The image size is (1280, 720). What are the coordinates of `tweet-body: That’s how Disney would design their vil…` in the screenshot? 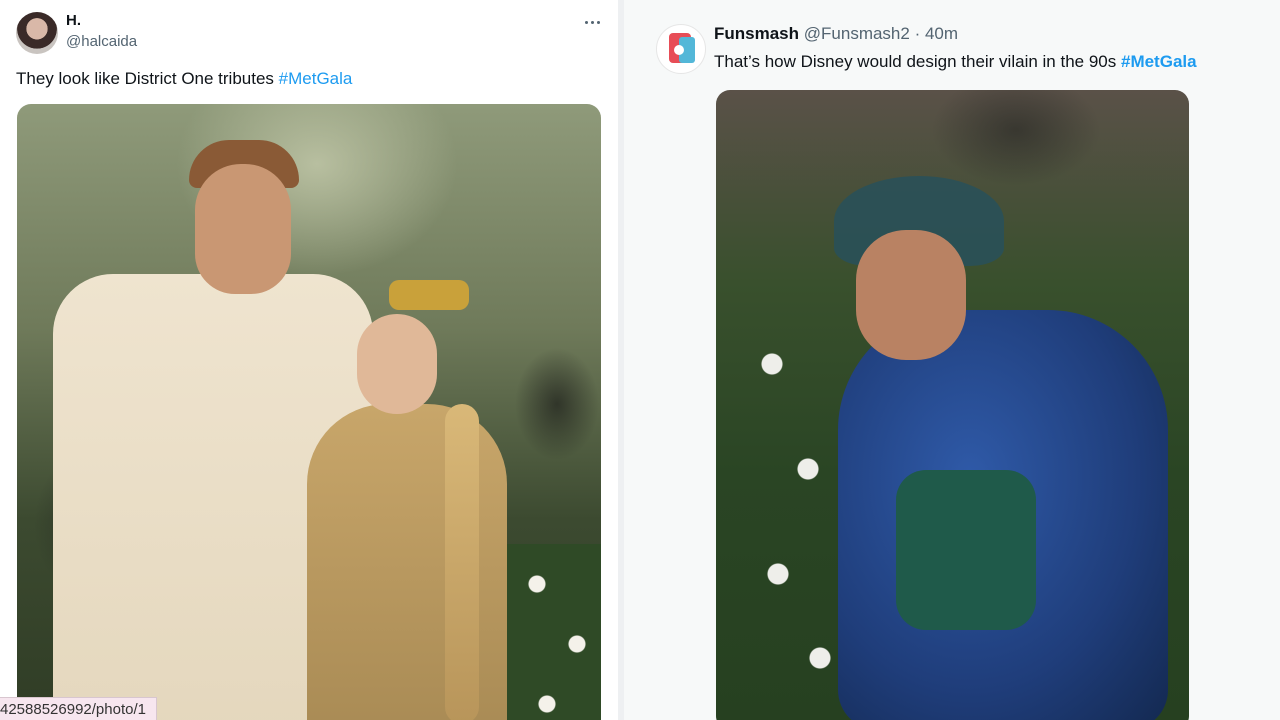 It's located at (915, 61).